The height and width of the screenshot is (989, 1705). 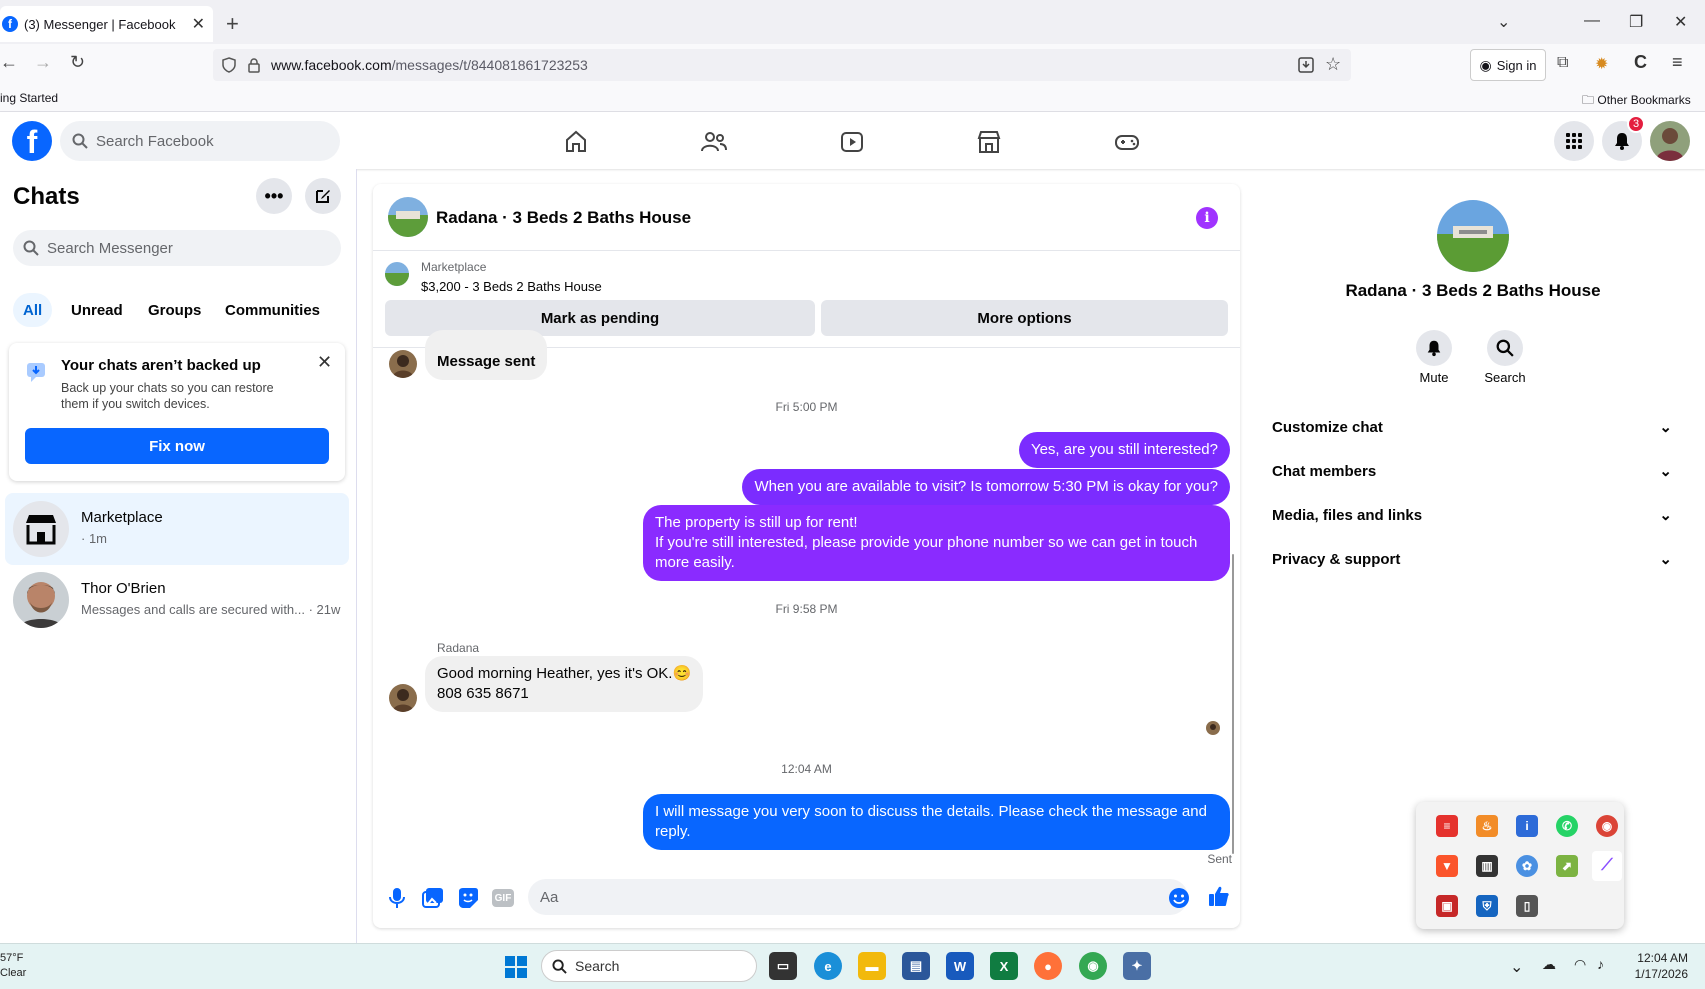 What do you see at coordinates (1472, 427) in the screenshot?
I see `section-customize-chat: Customize chat ⌄` at bounding box center [1472, 427].